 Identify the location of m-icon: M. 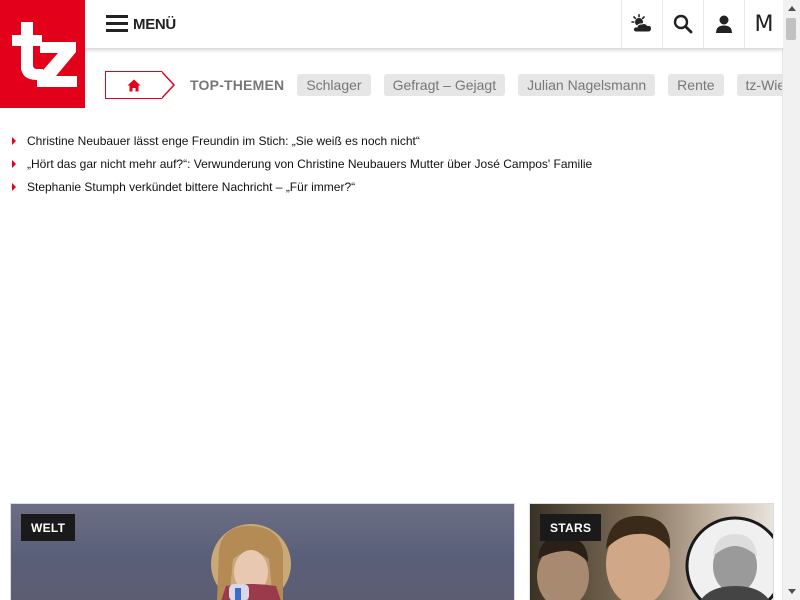
(763, 24).